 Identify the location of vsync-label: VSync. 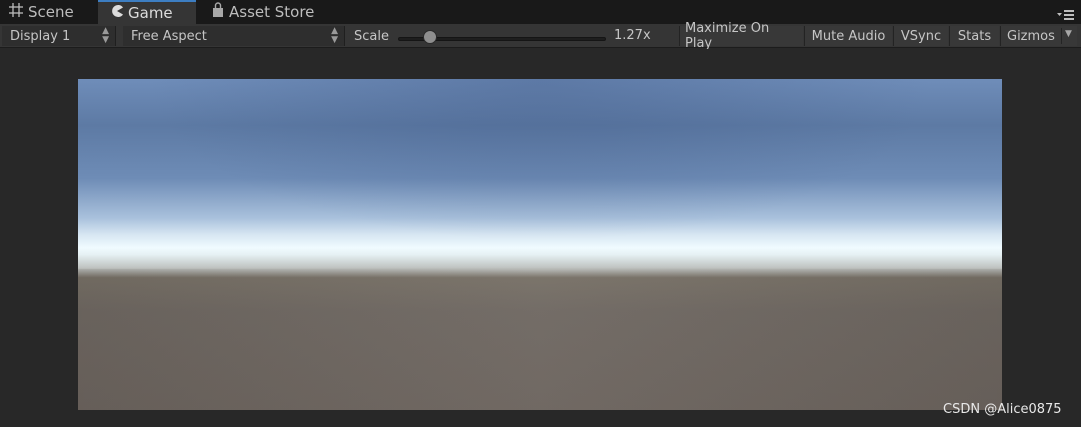
(921, 36).